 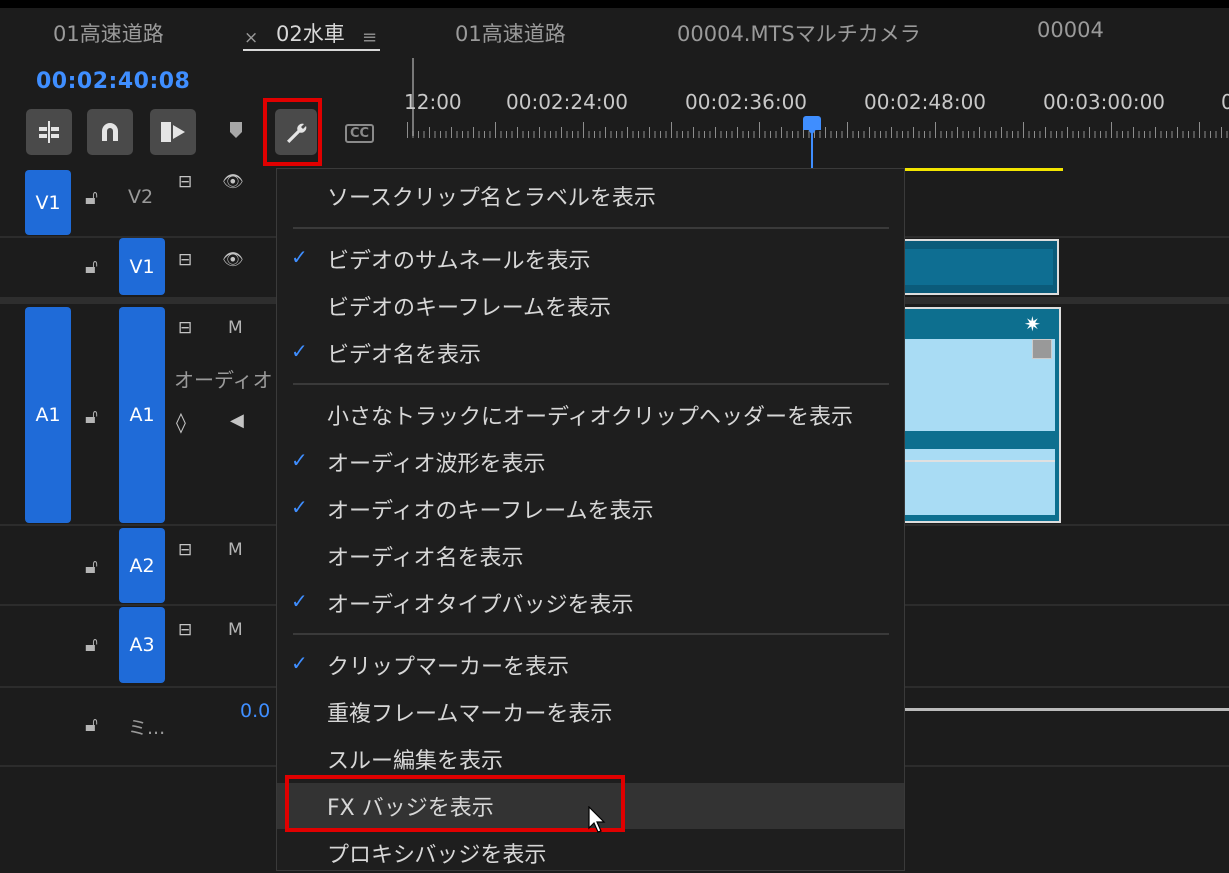 What do you see at coordinates (91, 416) in the screenshot?
I see `lock-icon-a1: 🔓︎` at bounding box center [91, 416].